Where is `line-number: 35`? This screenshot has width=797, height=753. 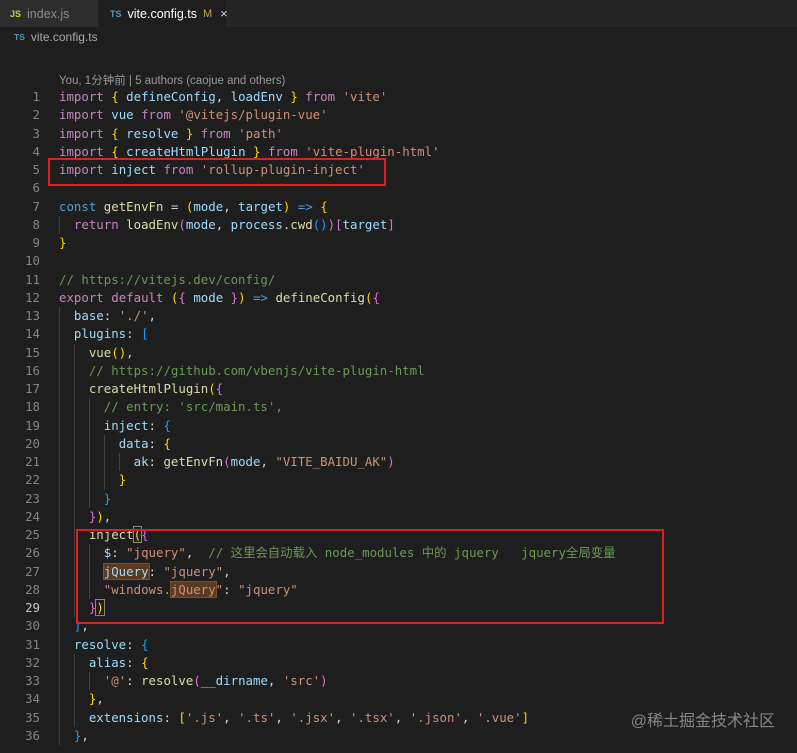
line-number: 35 is located at coordinates (32, 717).